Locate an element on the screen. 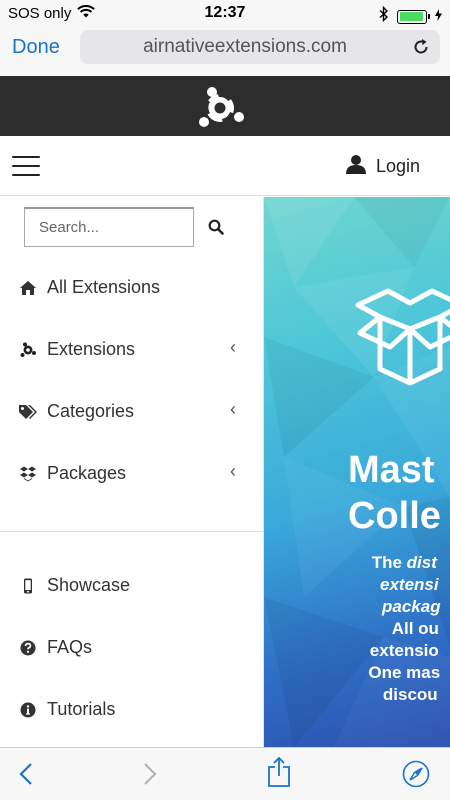 The width and height of the screenshot is (450, 800). question-circle-icon is located at coordinates (28, 648).